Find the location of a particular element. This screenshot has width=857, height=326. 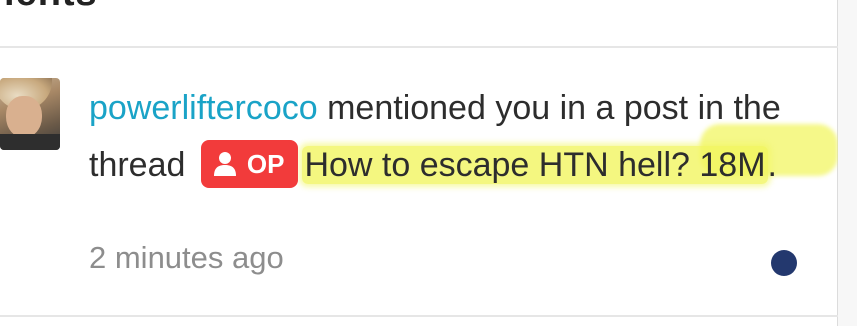

notification-period: . is located at coordinates (772, 165).